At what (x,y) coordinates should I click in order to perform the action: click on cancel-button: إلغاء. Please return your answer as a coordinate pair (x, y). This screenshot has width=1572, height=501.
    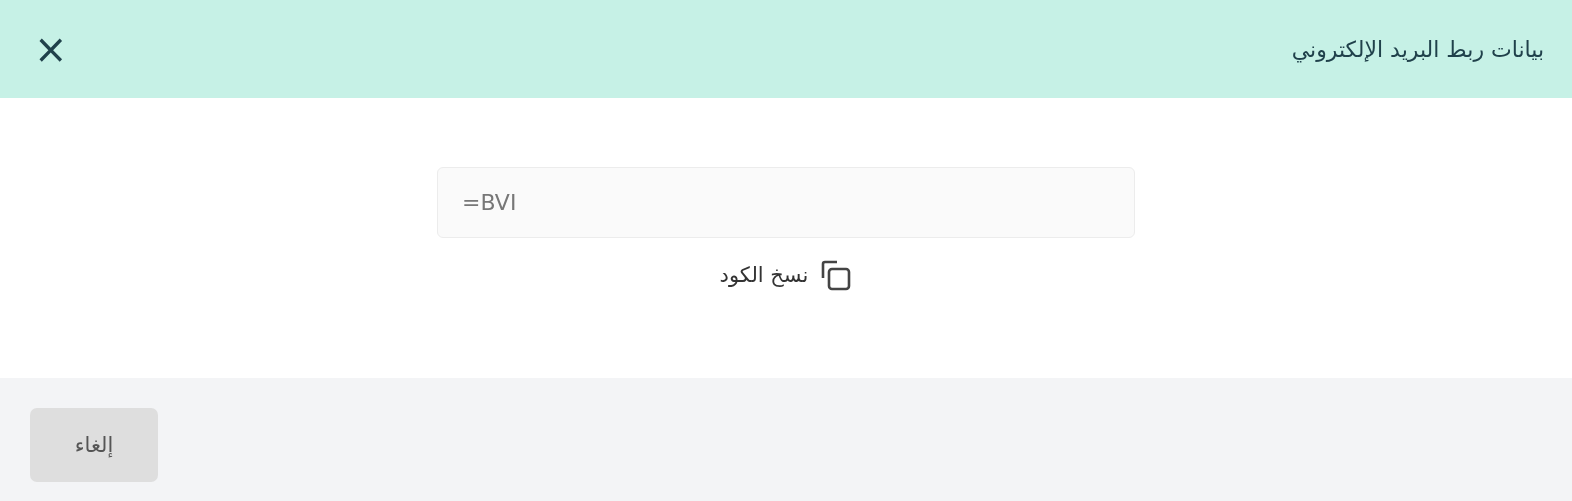
    Looking at the image, I should click on (94, 445).